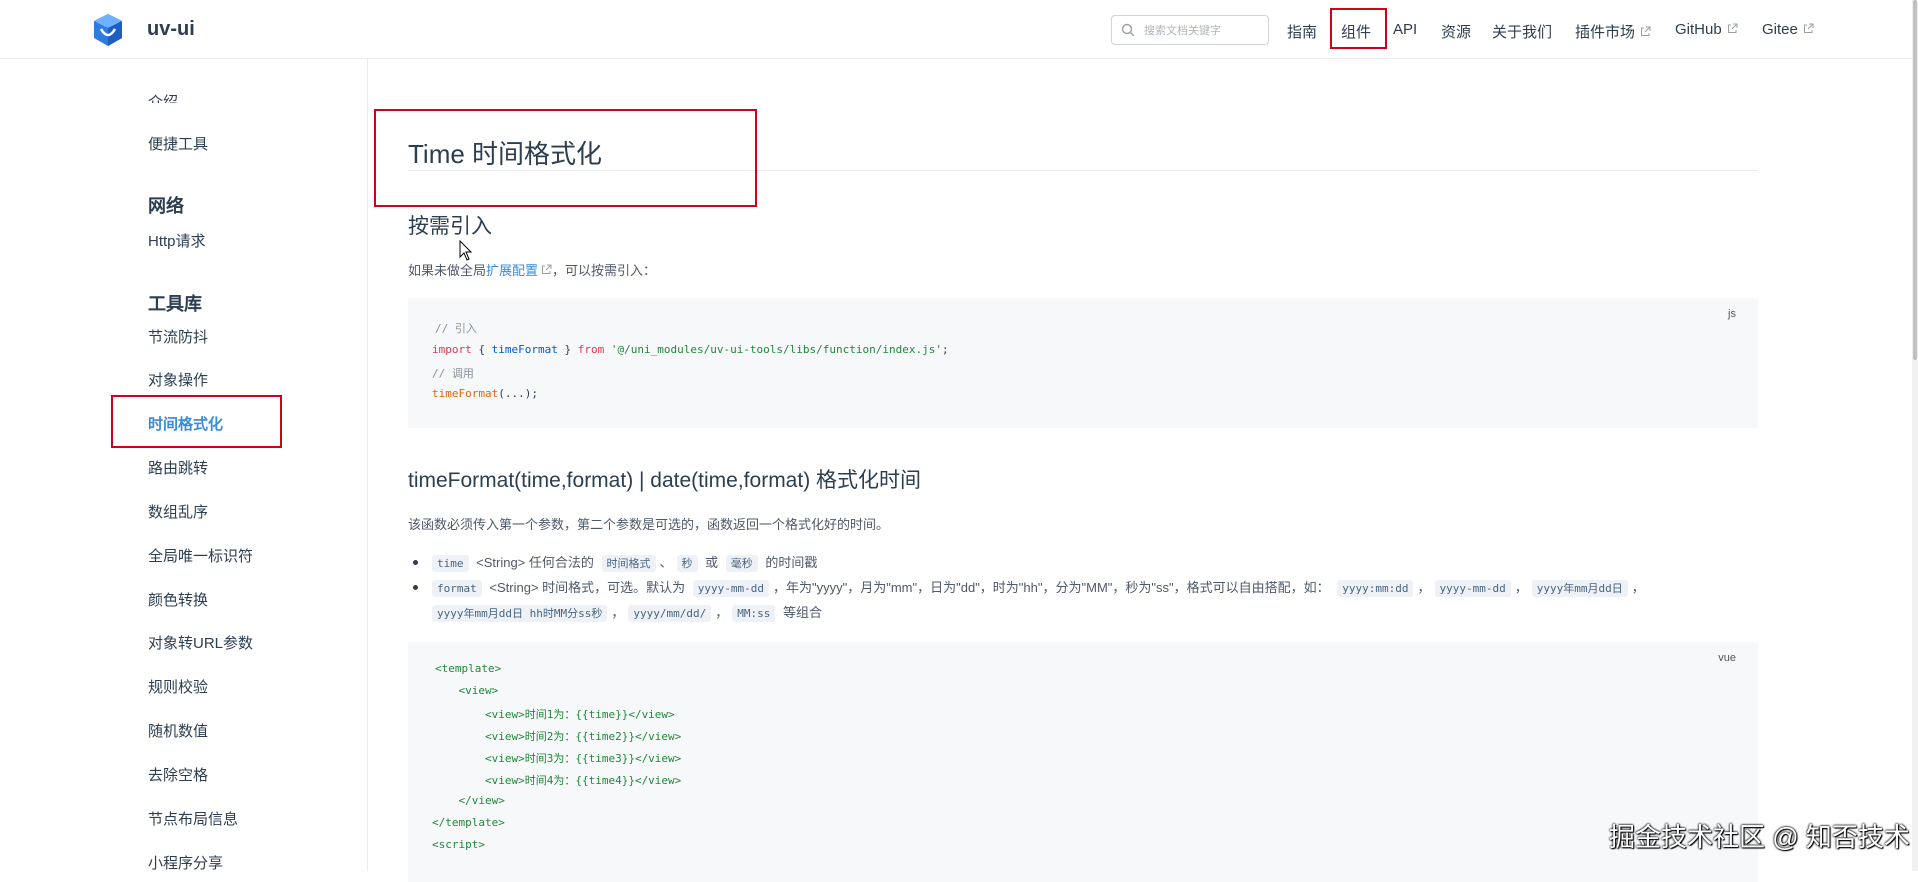 This screenshot has height=882, width=1918. Describe the element at coordinates (171, 29) in the screenshot. I see `site-name: uv-ui` at that location.